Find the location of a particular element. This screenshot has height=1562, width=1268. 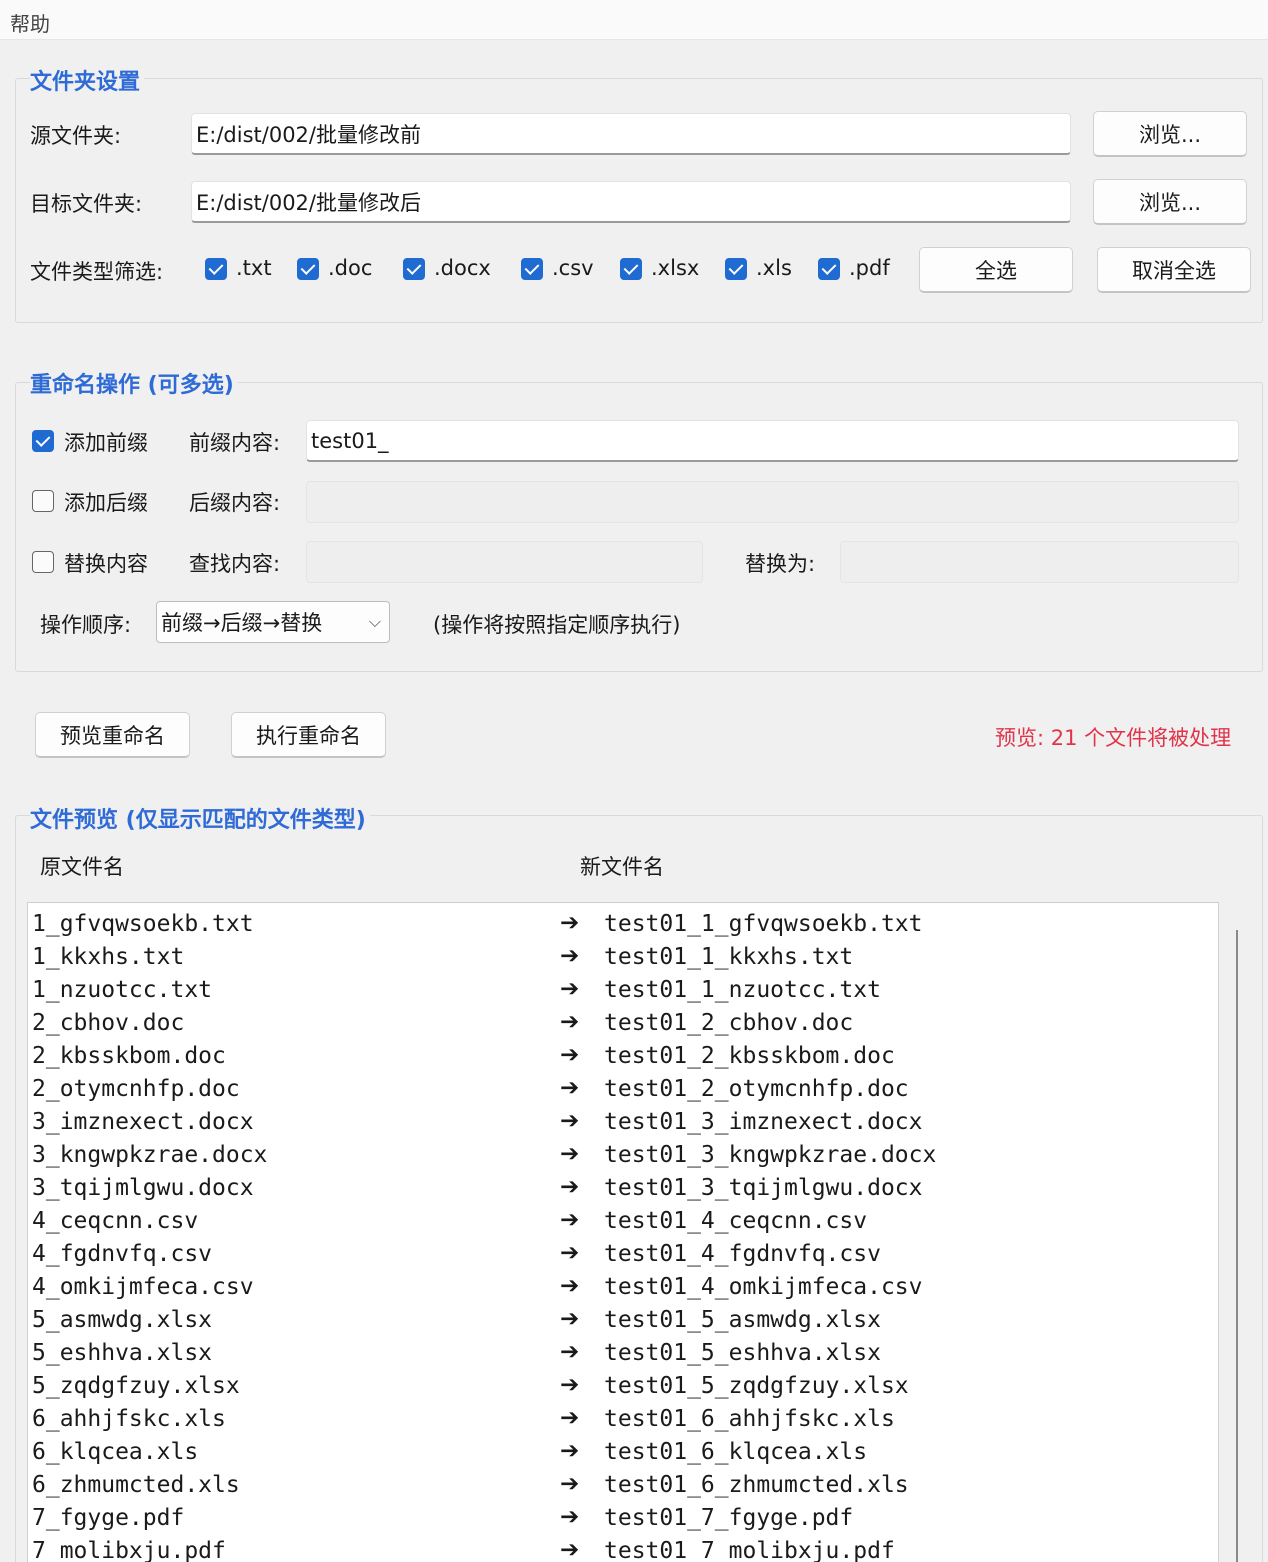

file-row: 4_omkijmfeca.csv ➔ test01_4_omkijmfeca.csv is located at coordinates (623, 1286).